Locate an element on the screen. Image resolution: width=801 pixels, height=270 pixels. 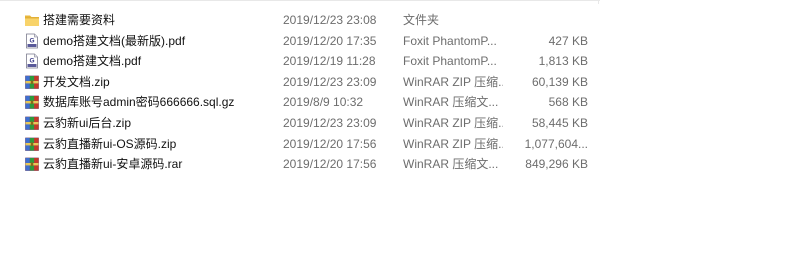
file-name: demo搭建文档(最新版).pdf is located at coordinates (114, 40).